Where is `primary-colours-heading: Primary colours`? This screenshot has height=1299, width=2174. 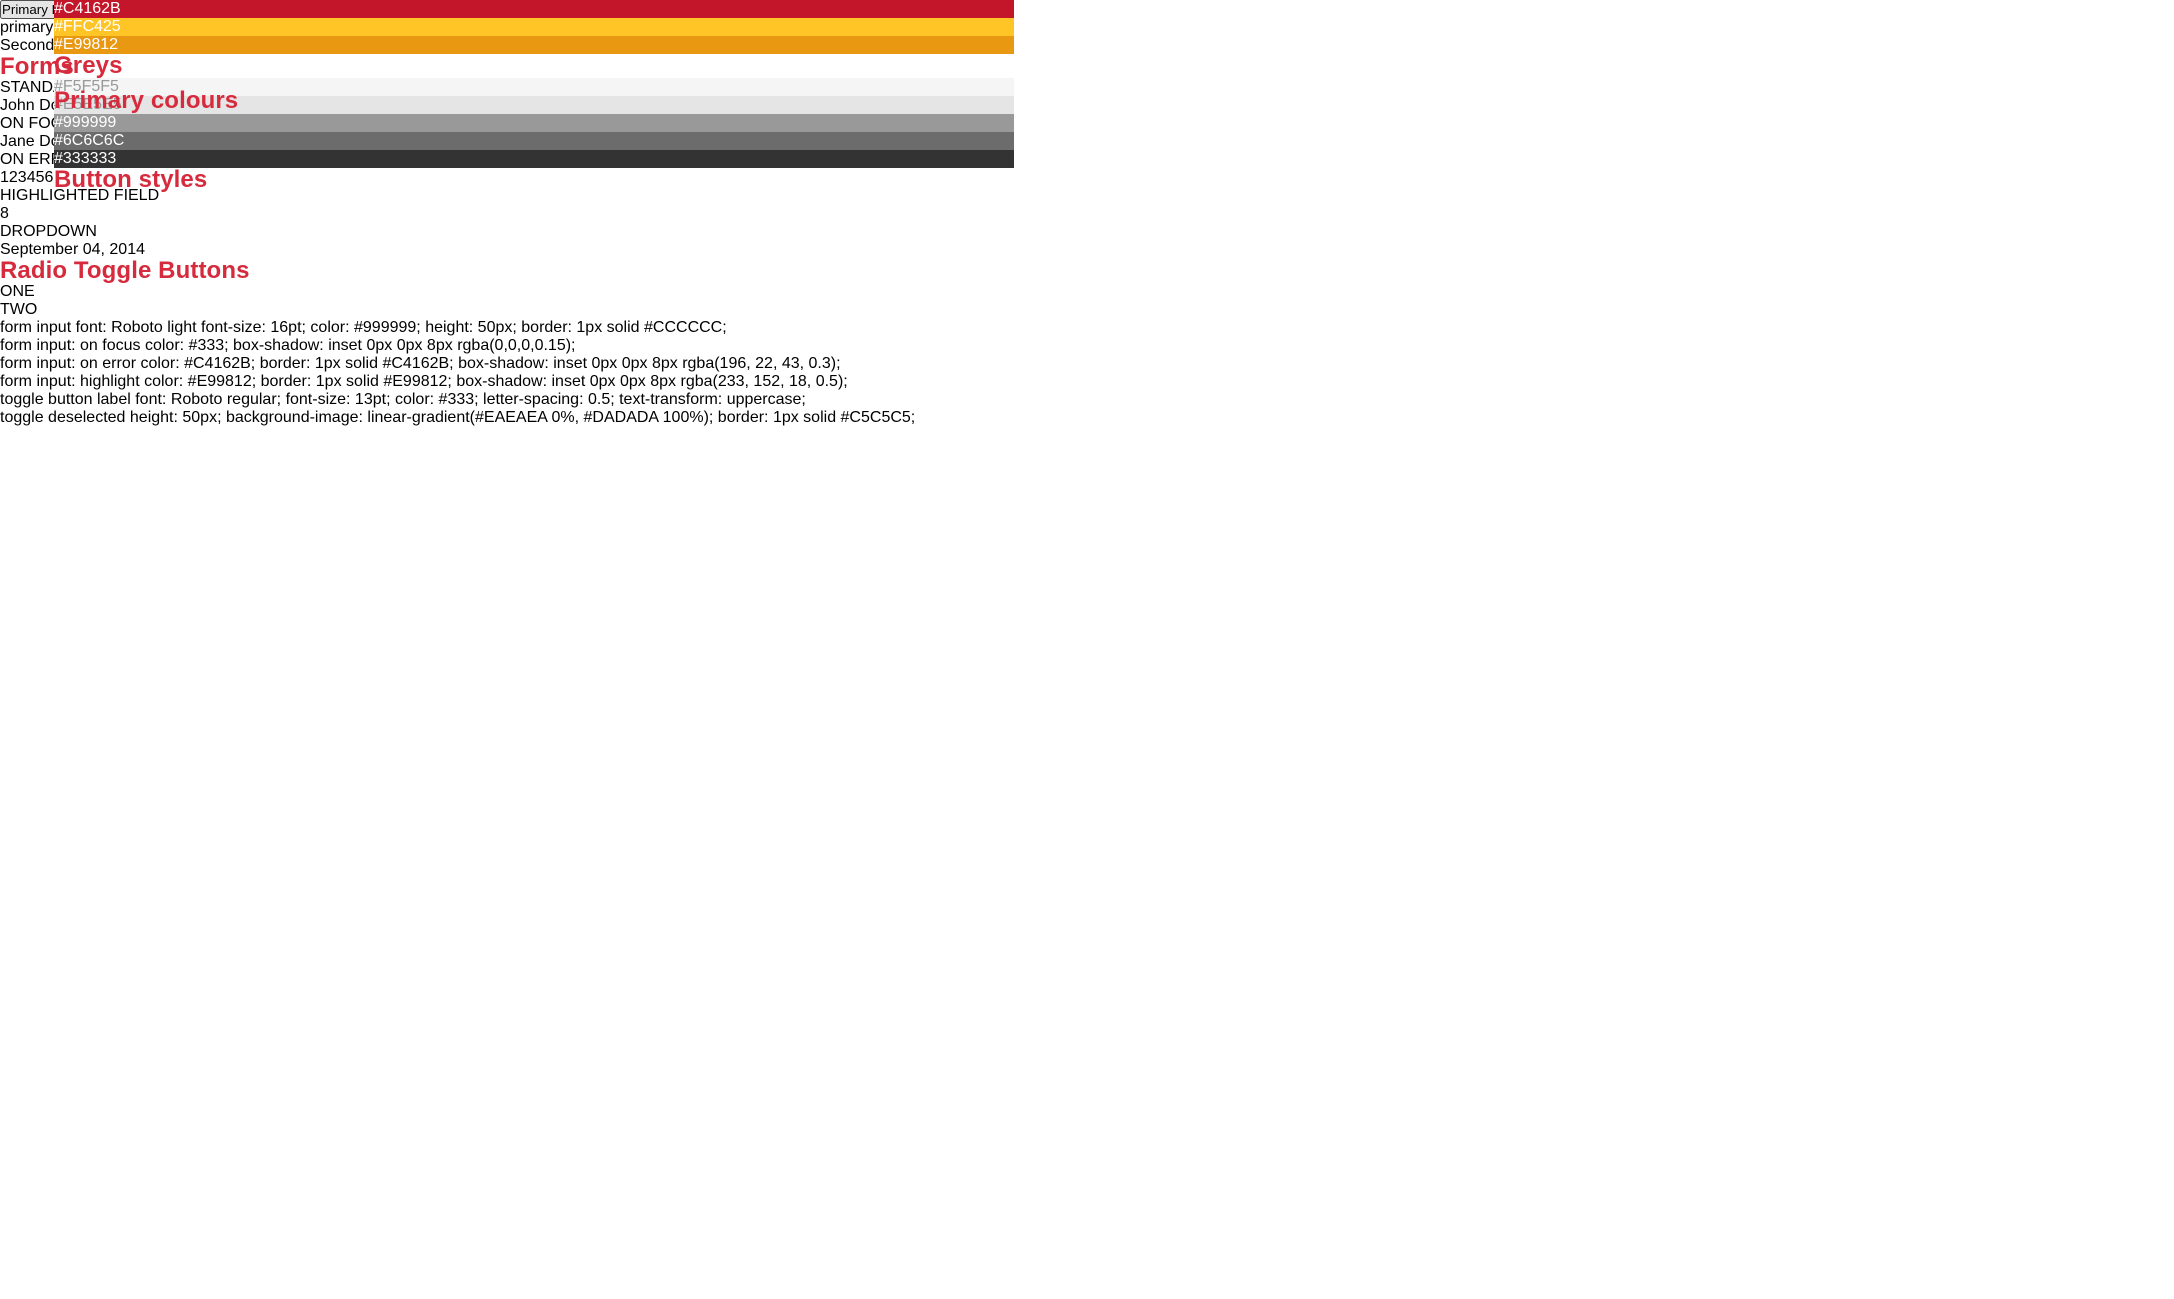
primary-colours-heading: Primary colours is located at coordinates (146, 100).